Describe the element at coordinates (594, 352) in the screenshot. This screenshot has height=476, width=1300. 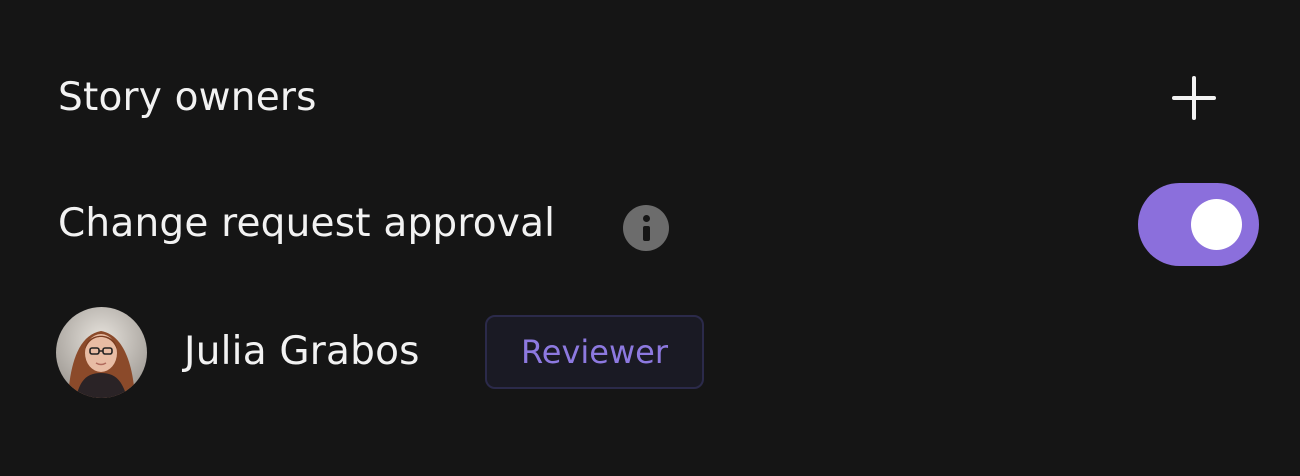
I see `role-badge: Reviewer` at that location.